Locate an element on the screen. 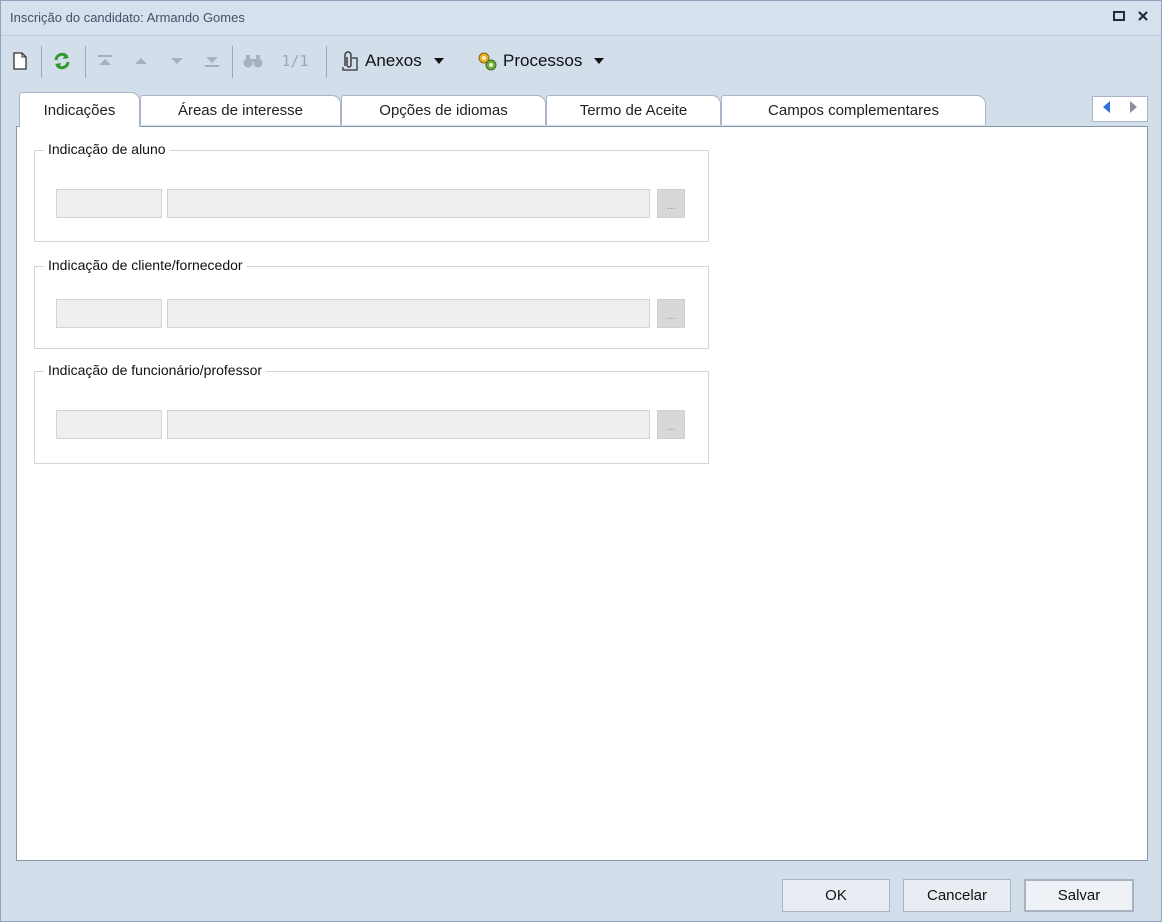 The height and width of the screenshot is (922, 1162). last-record-icon is located at coordinates (212, 62).